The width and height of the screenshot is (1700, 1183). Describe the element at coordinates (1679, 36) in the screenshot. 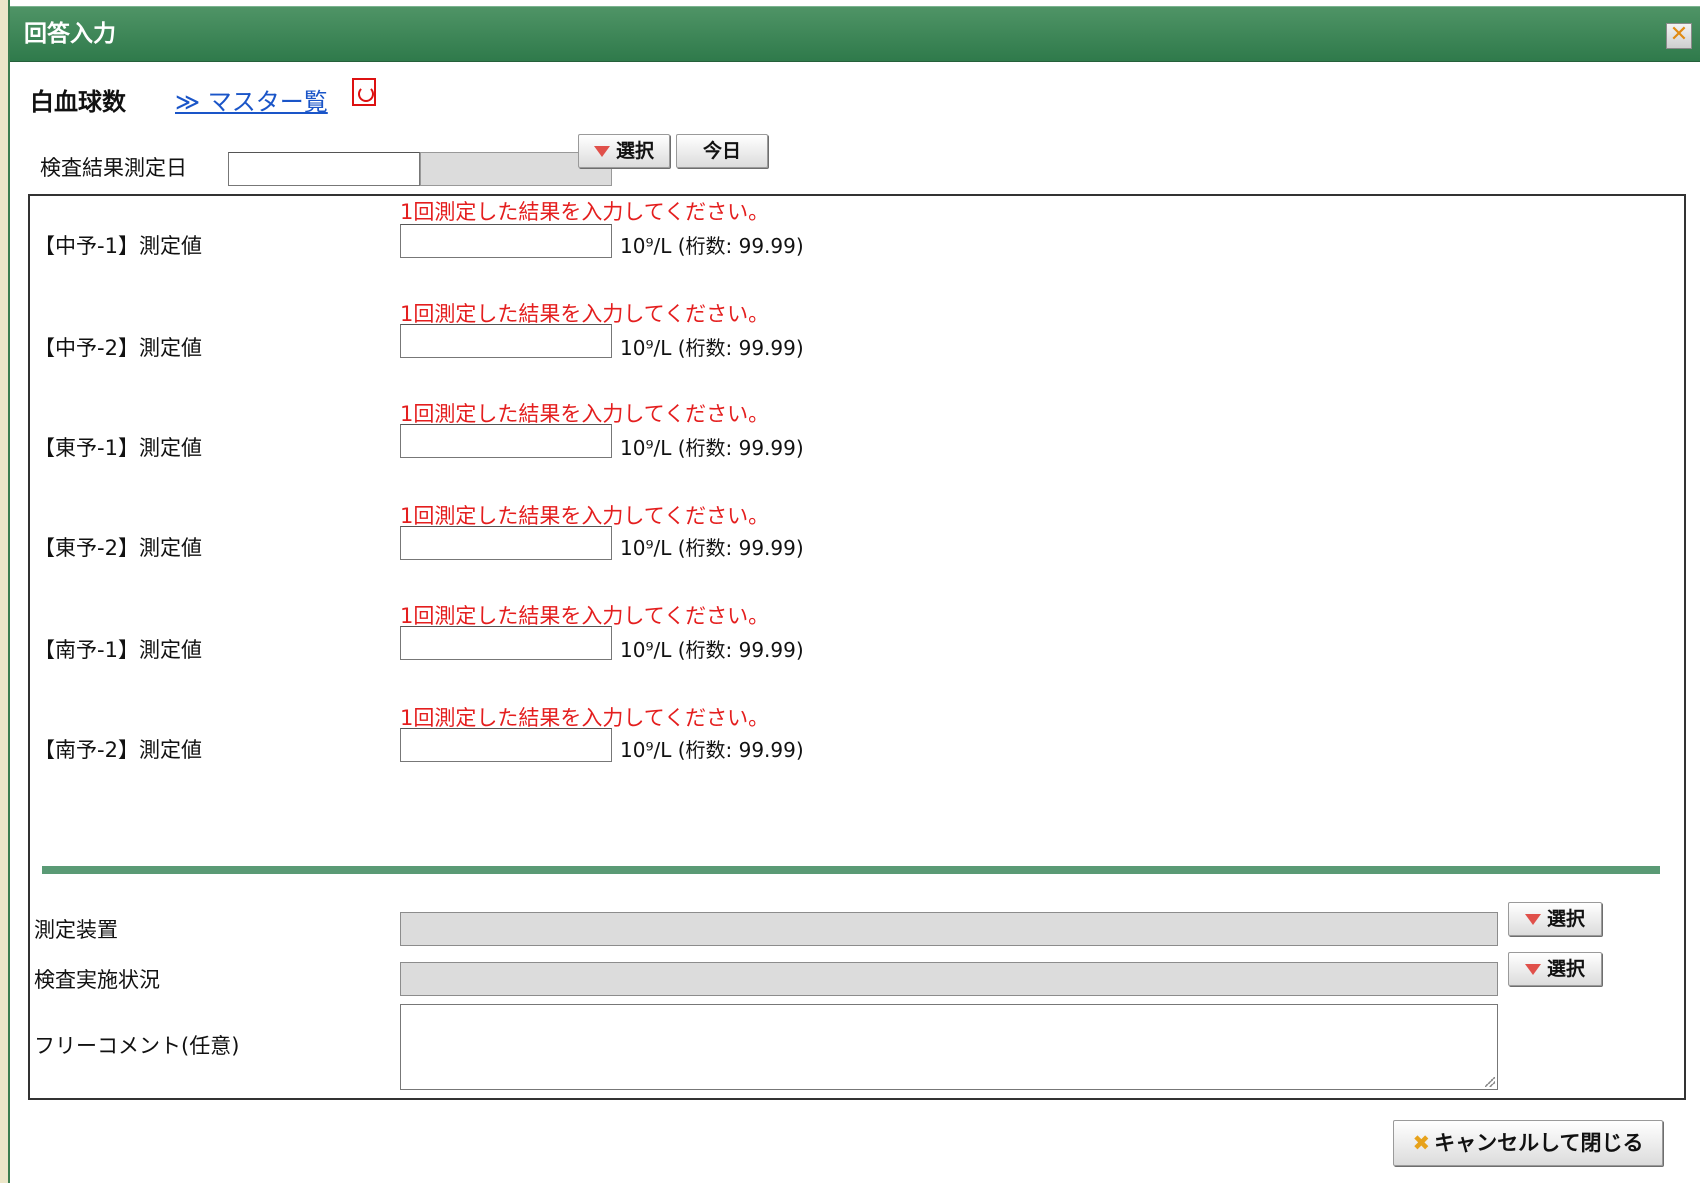

I see `close-icon: ✕` at that location.